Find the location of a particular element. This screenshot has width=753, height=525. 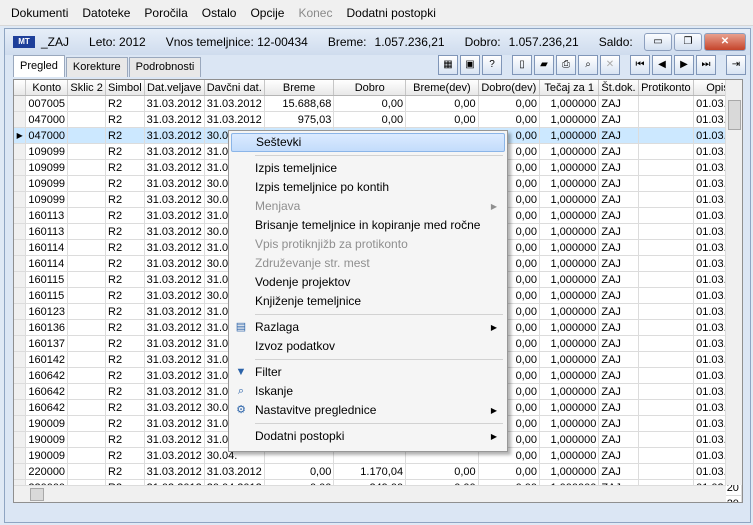

table-cell: 047000 is located at coordinates (47, 135).